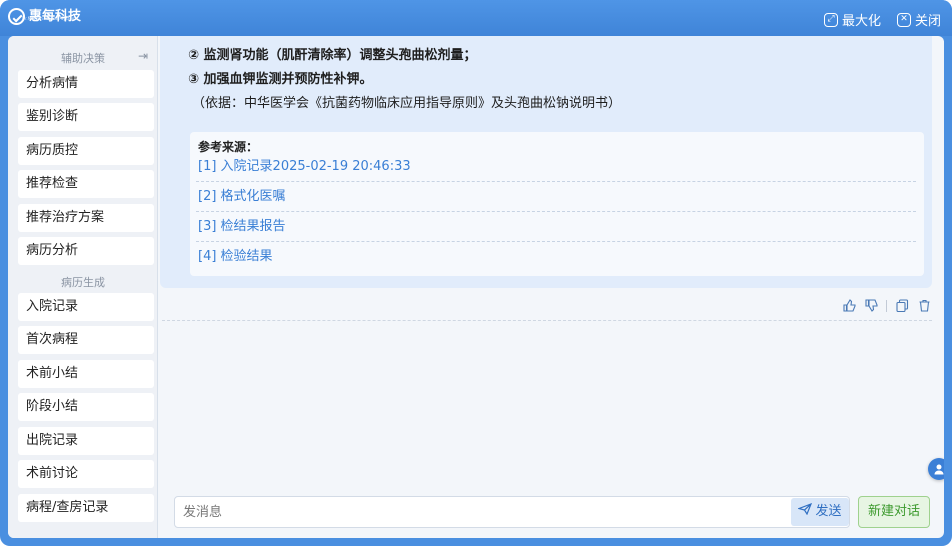 The height and width of the screenshot is (546, 952). I want to click on maximize-label: 最大化, so click(862, 21).